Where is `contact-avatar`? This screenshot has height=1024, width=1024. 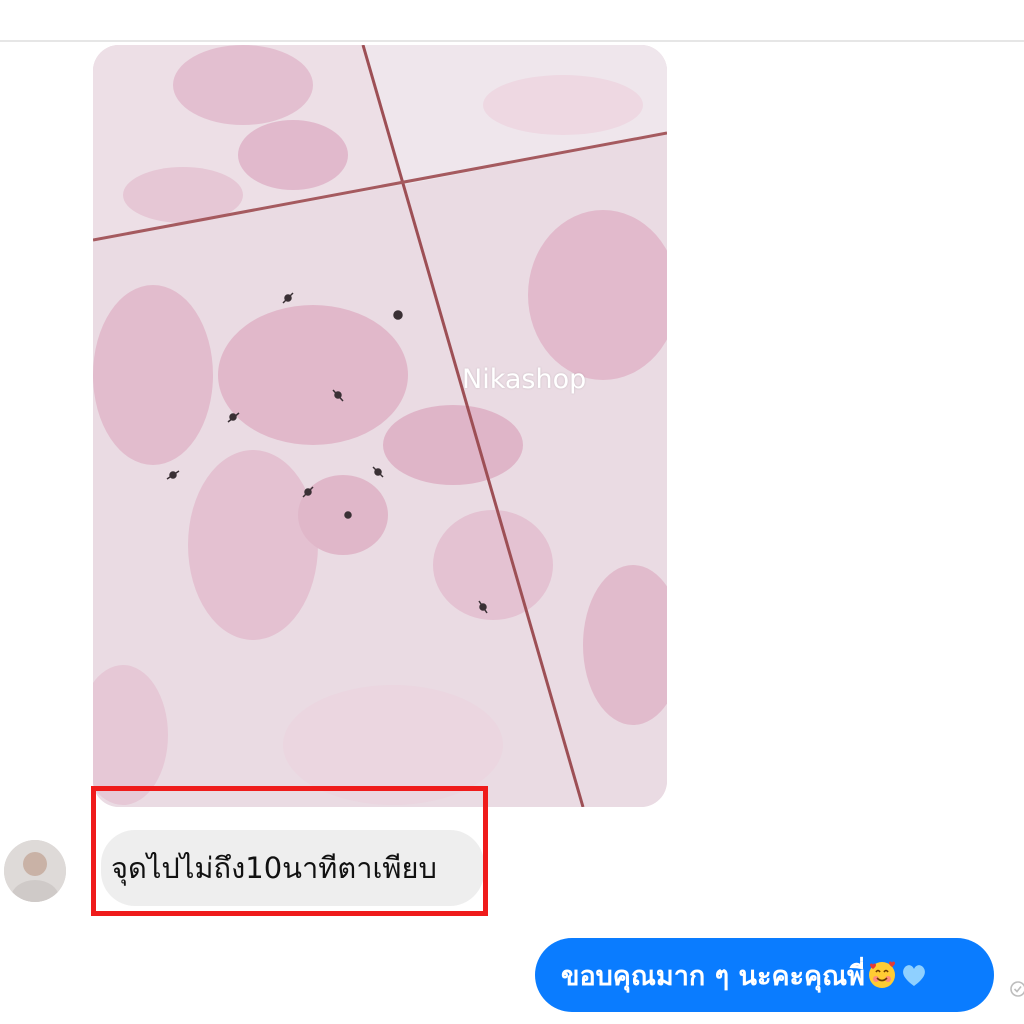
contact-avatar is located at coordinates (35, 871).